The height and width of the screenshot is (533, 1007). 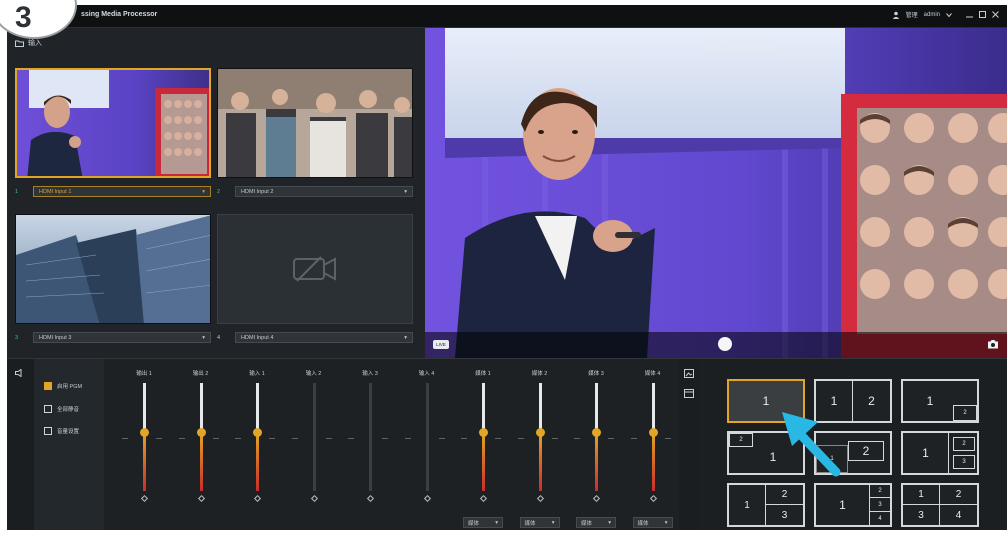 I want to click on layout-1p3-cell-4: 4, so click(x=880, y=518).